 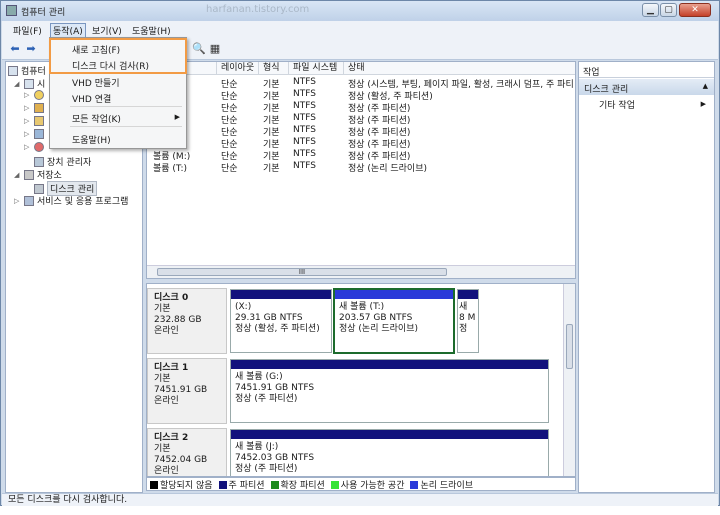 What do you see at coordinates (34, 134) in the screenshot?
I see `tree-local-users: ▷` at bounding box center [34, 134].